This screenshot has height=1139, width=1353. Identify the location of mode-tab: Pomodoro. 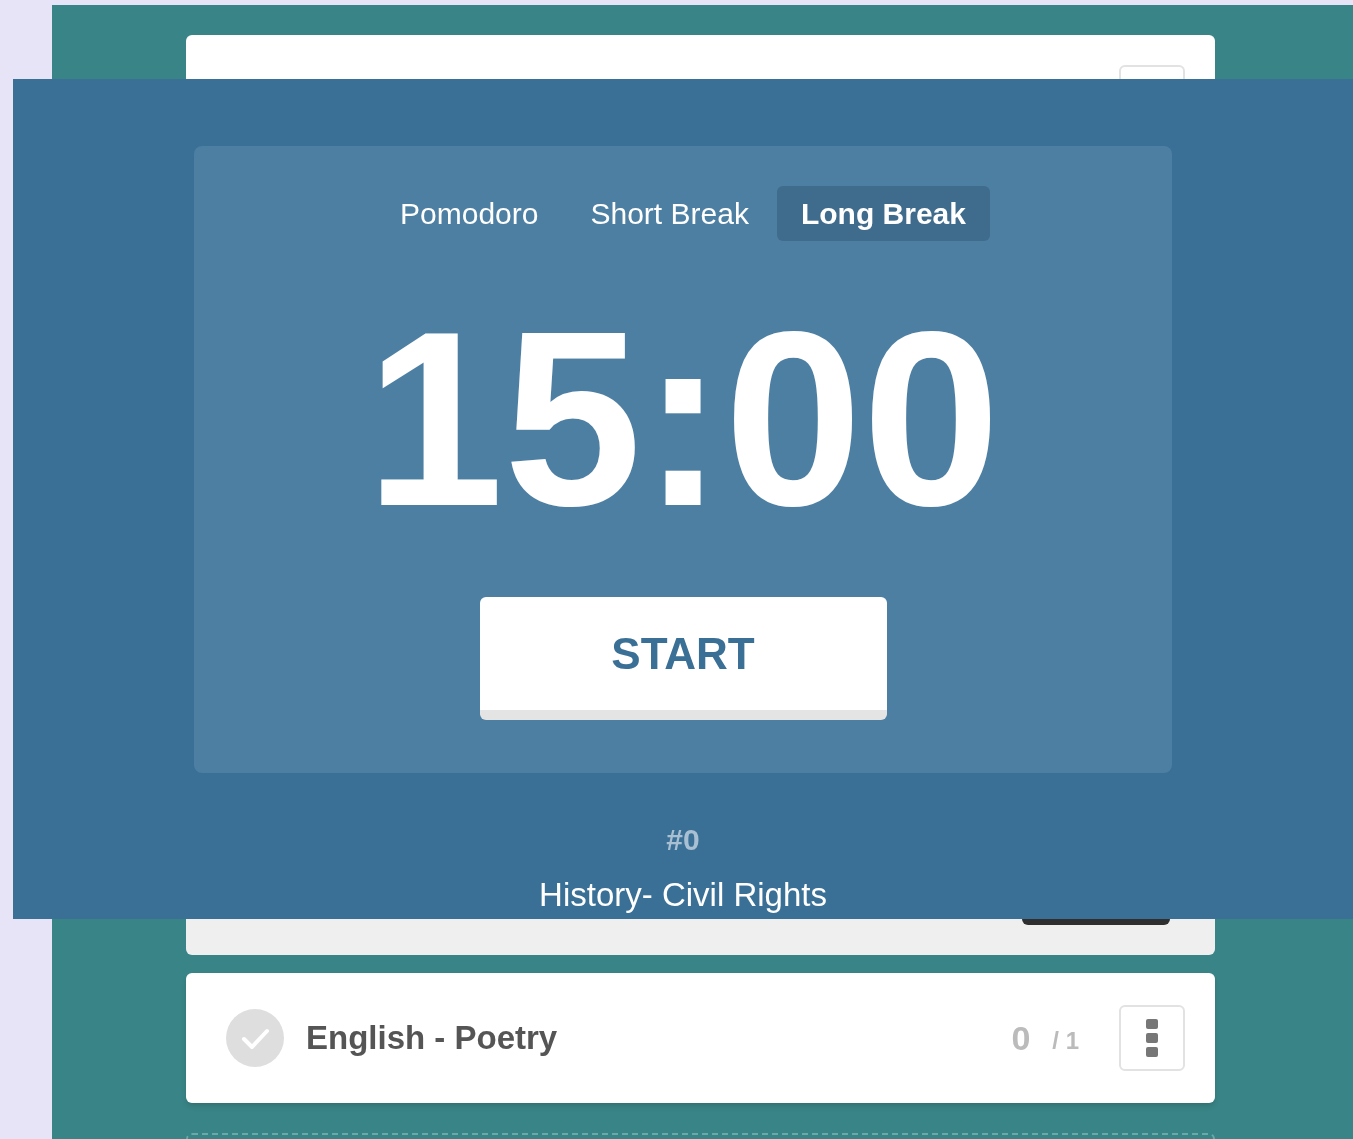
(469, 213).